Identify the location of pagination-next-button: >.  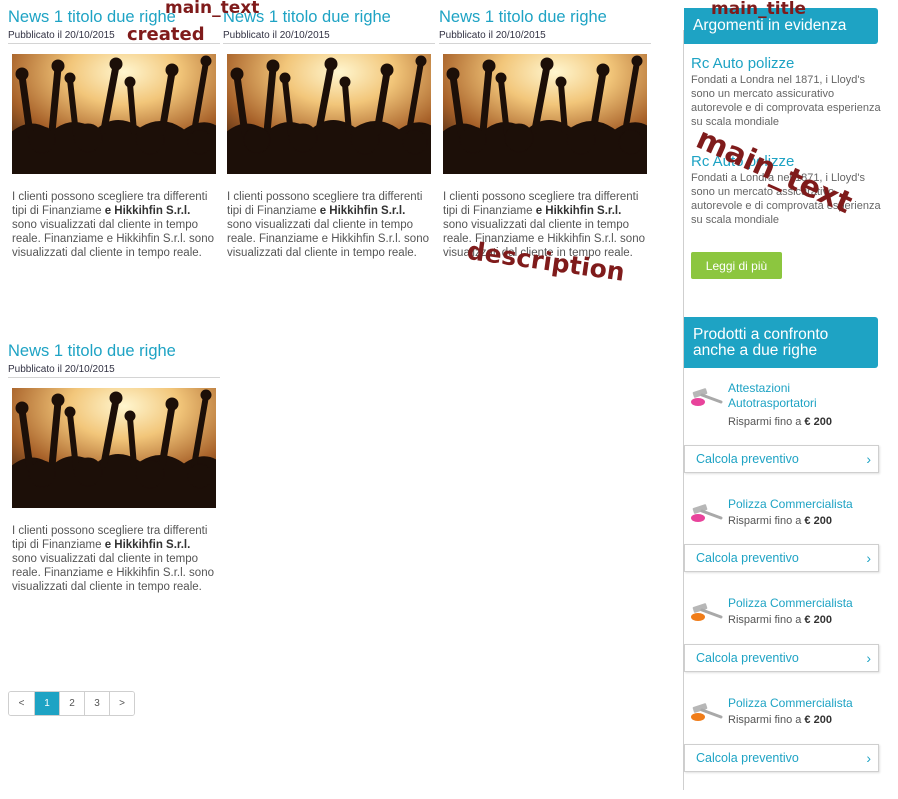
(121, 703).